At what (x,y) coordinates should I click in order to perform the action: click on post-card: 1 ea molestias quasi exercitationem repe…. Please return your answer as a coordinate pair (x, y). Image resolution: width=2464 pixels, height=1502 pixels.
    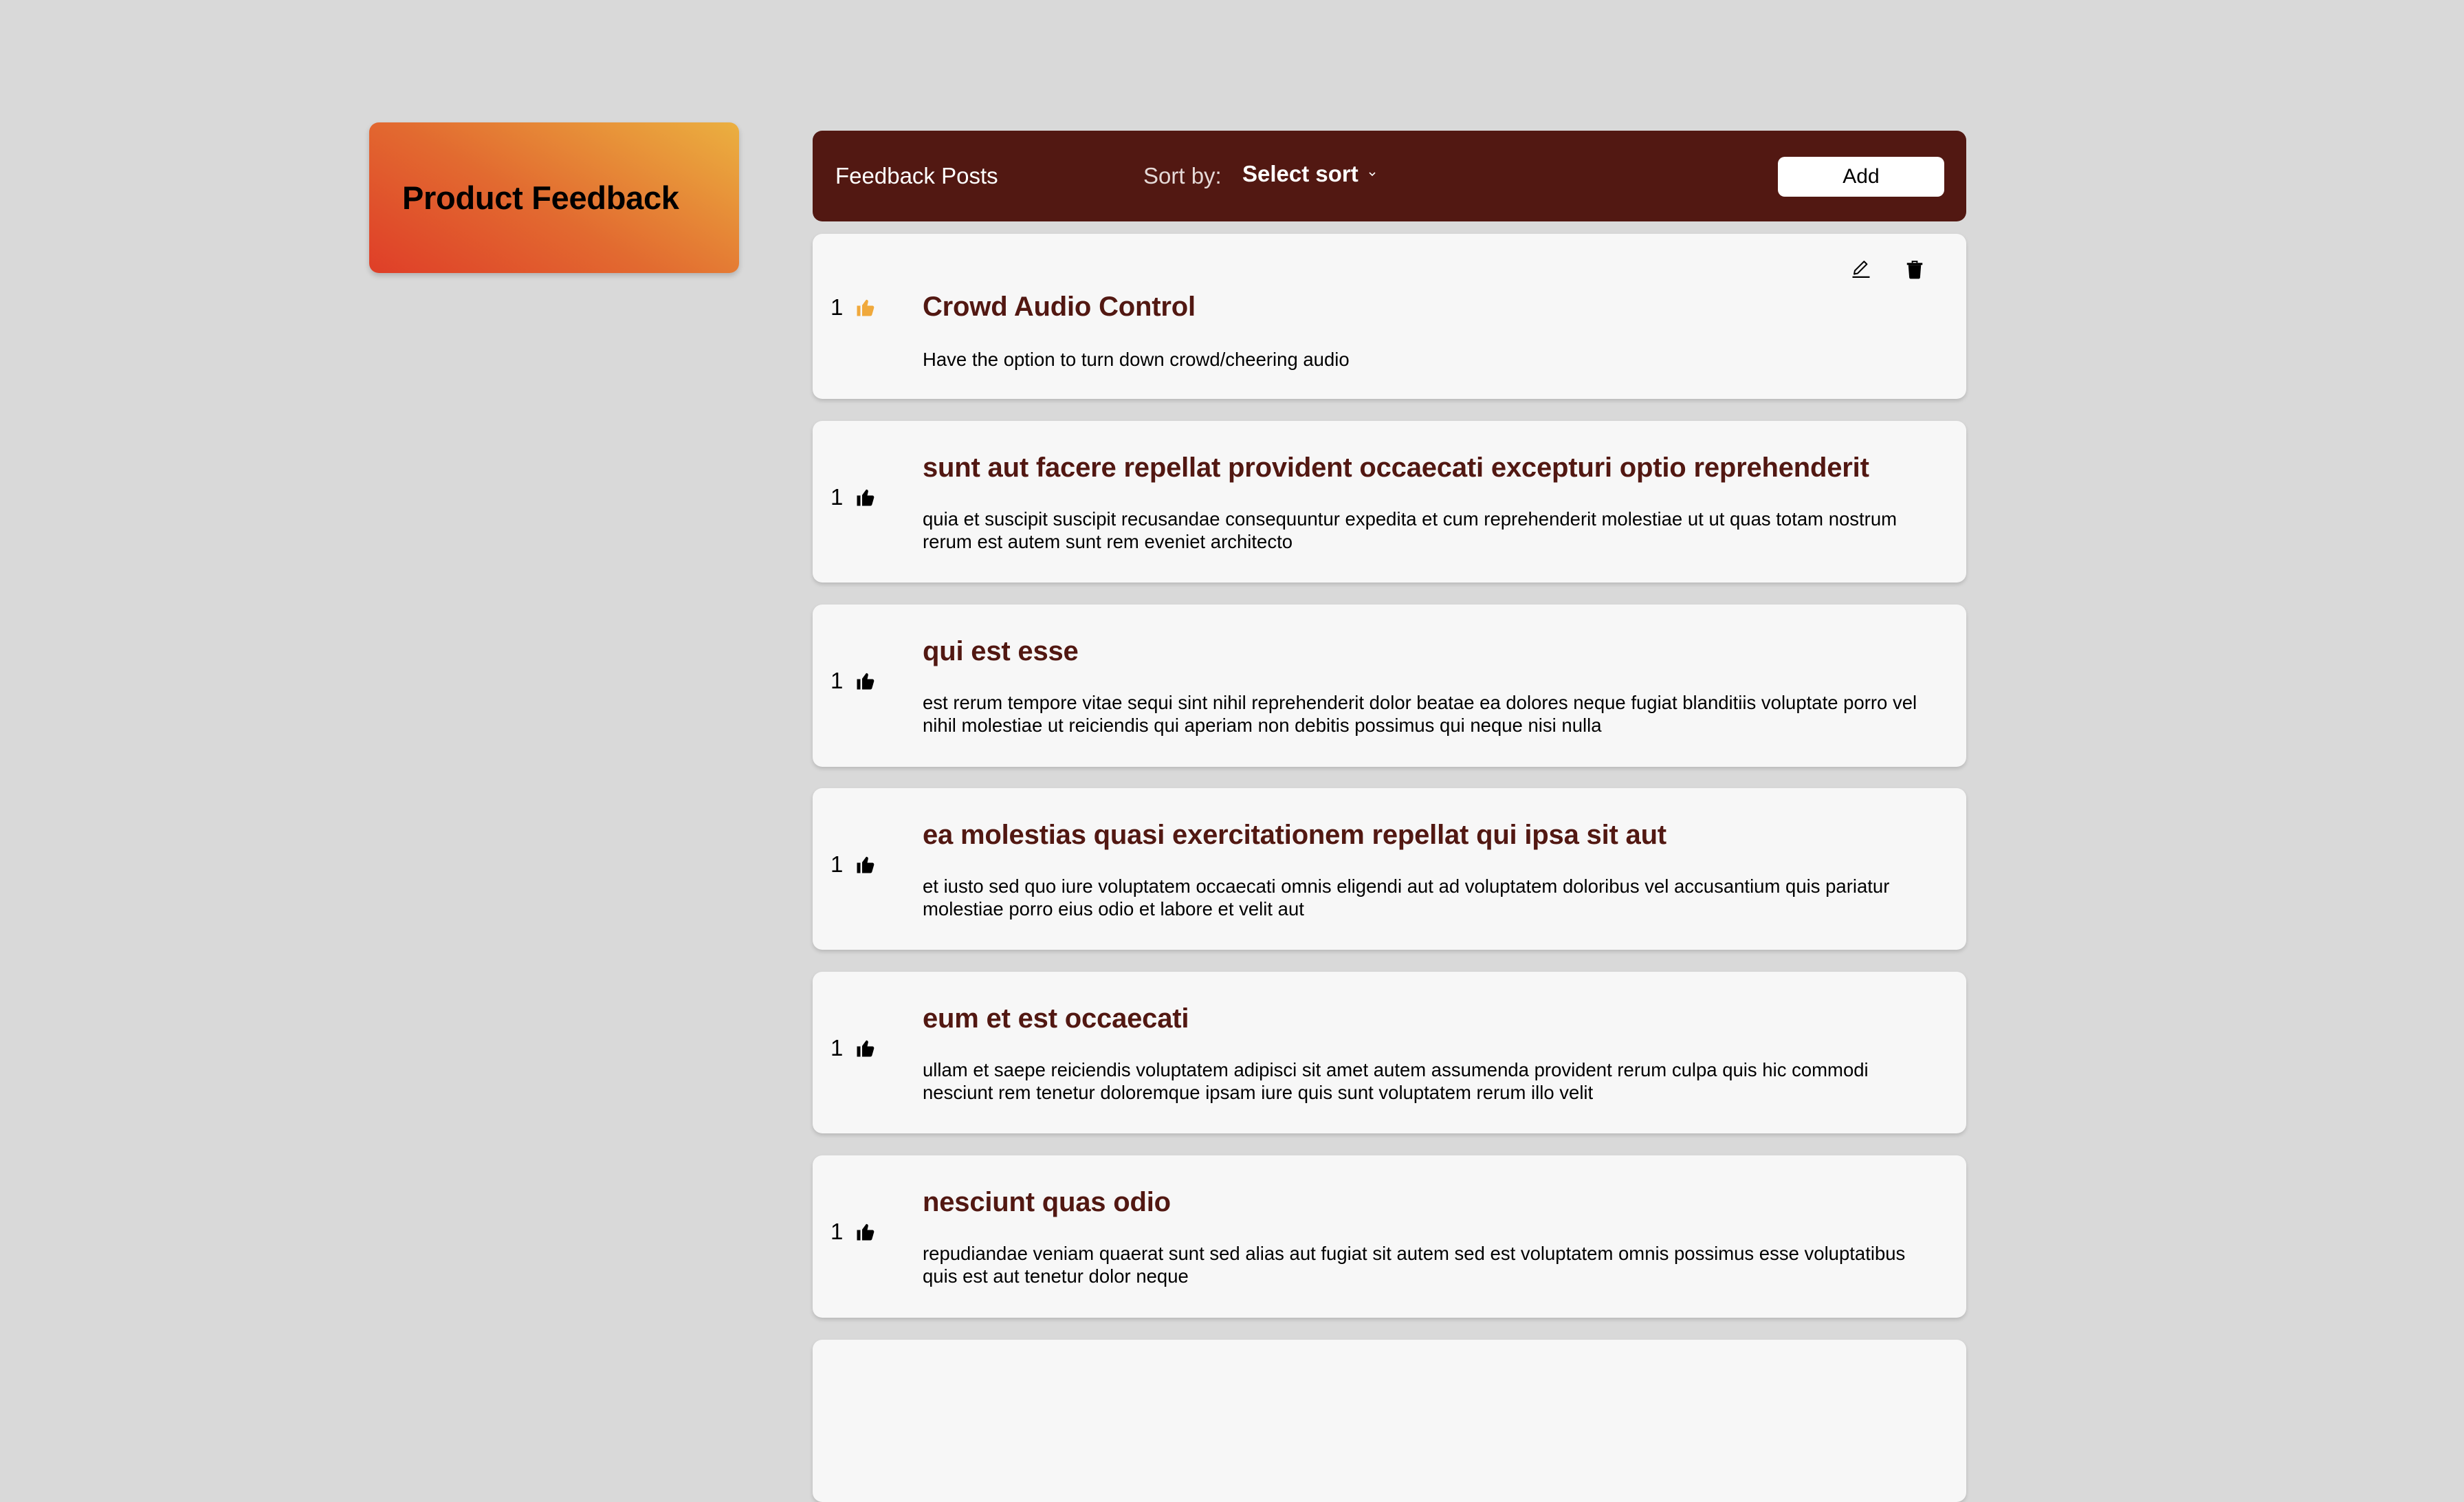
    Looking at the image, I should click on (1389, 869).